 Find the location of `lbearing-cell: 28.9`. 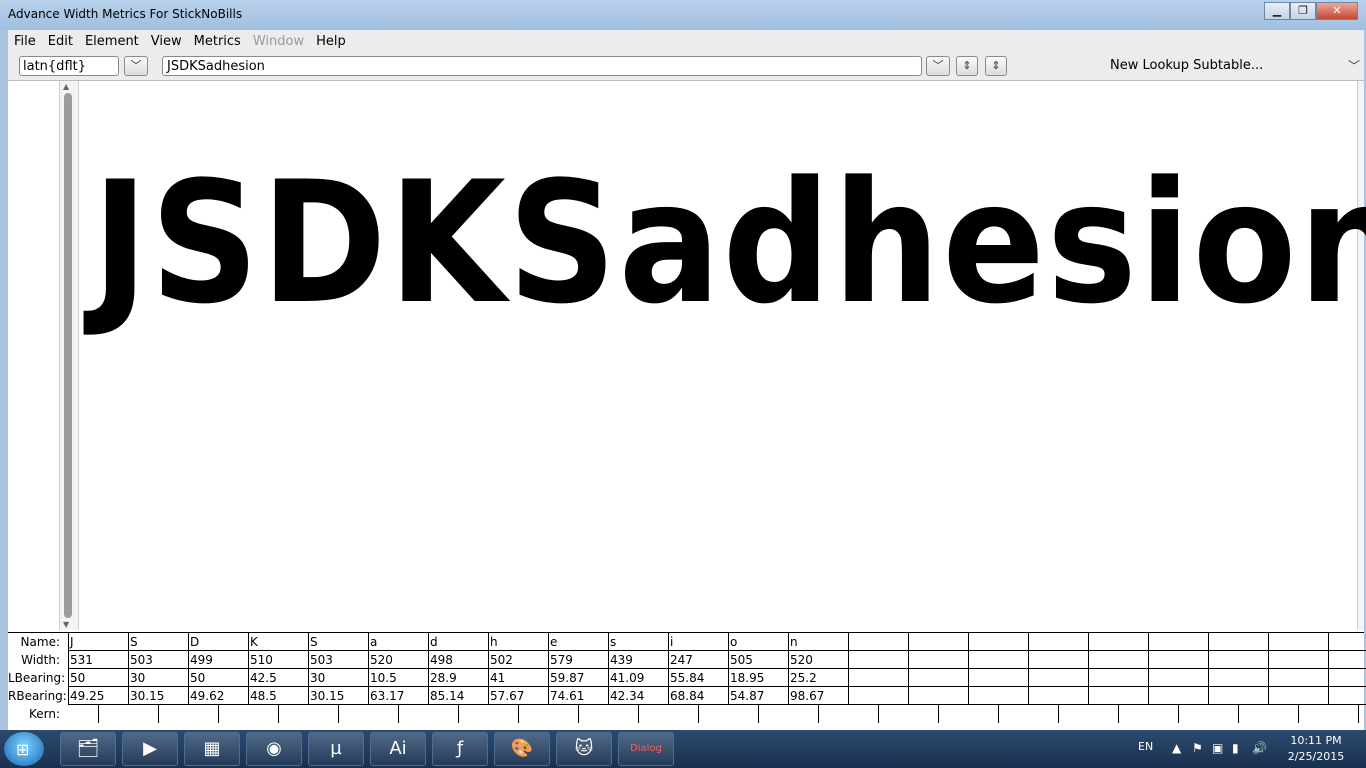

lbearing-cell: 28.9 is located at coordinates (458, 678).